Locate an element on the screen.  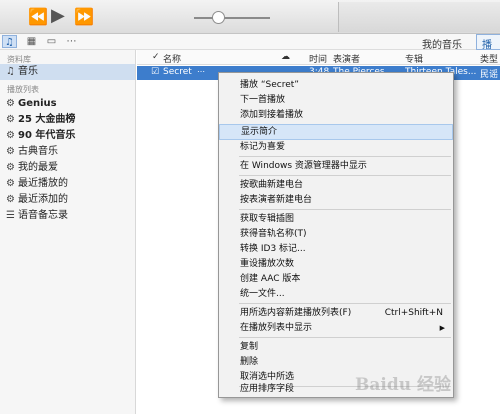
status-display is located at coordinates (419, 17).